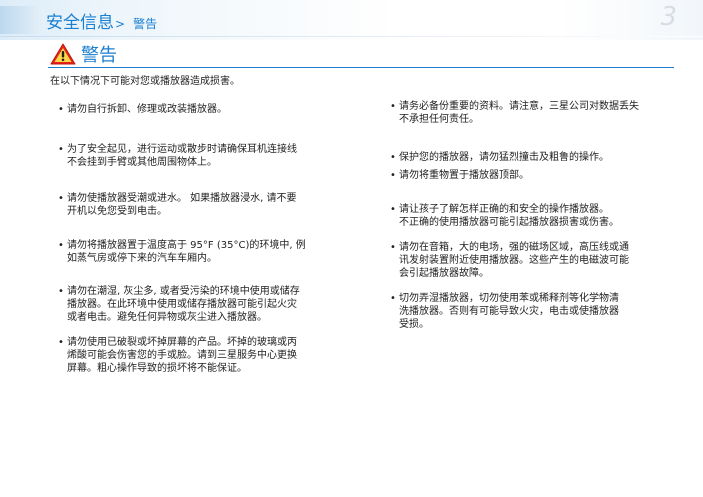 The width and height of the screenshot is (703, 497). What do you see at coordinates (519, 106) in the screenshot?
I see `item-line: 请务必备份重要的资料。请注意，三星公司对数据丢失` at bounding box center [519, 106].